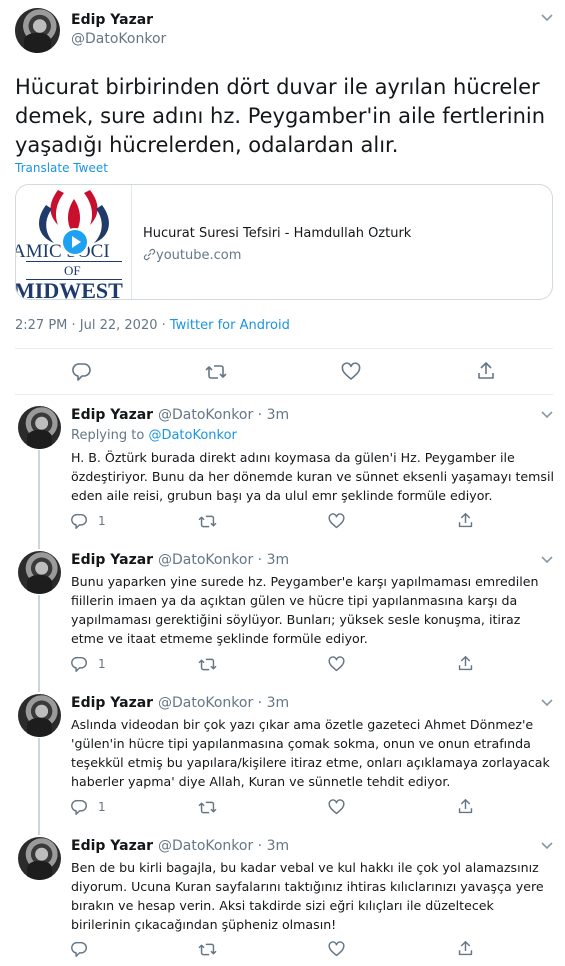 This screenshot has width=565, height=966. I want to click on card-domain: youtube.com, so click(192, 255).